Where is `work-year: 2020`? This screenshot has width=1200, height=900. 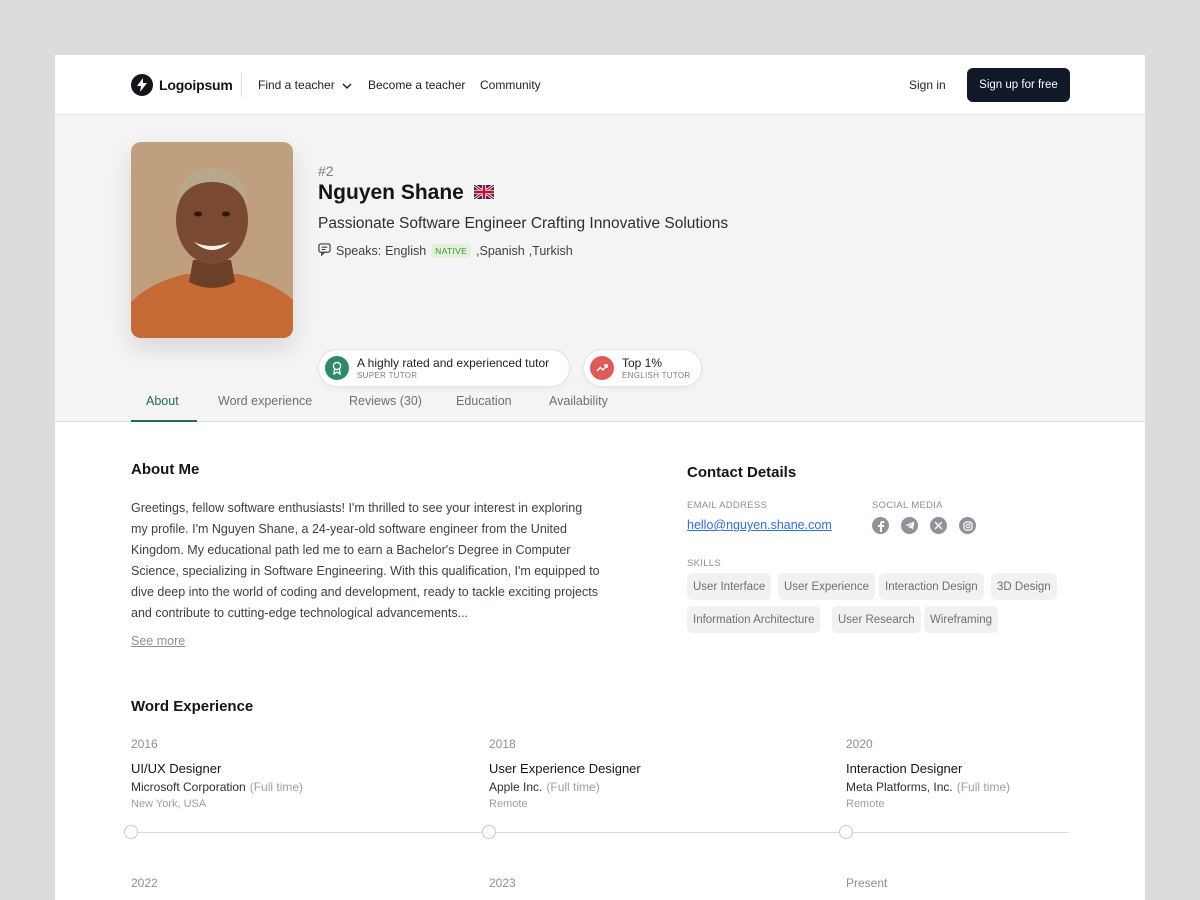 work-year: 2020 is located at coordinates (859, 744).